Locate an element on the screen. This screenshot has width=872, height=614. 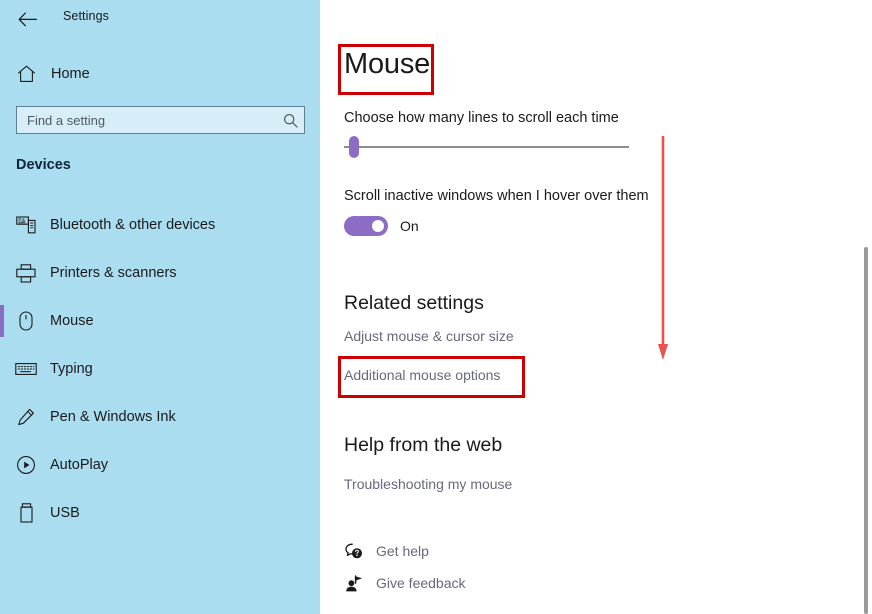
sidebar-item-label: Pen & Windows Ink is located at coordinates (113, 417).